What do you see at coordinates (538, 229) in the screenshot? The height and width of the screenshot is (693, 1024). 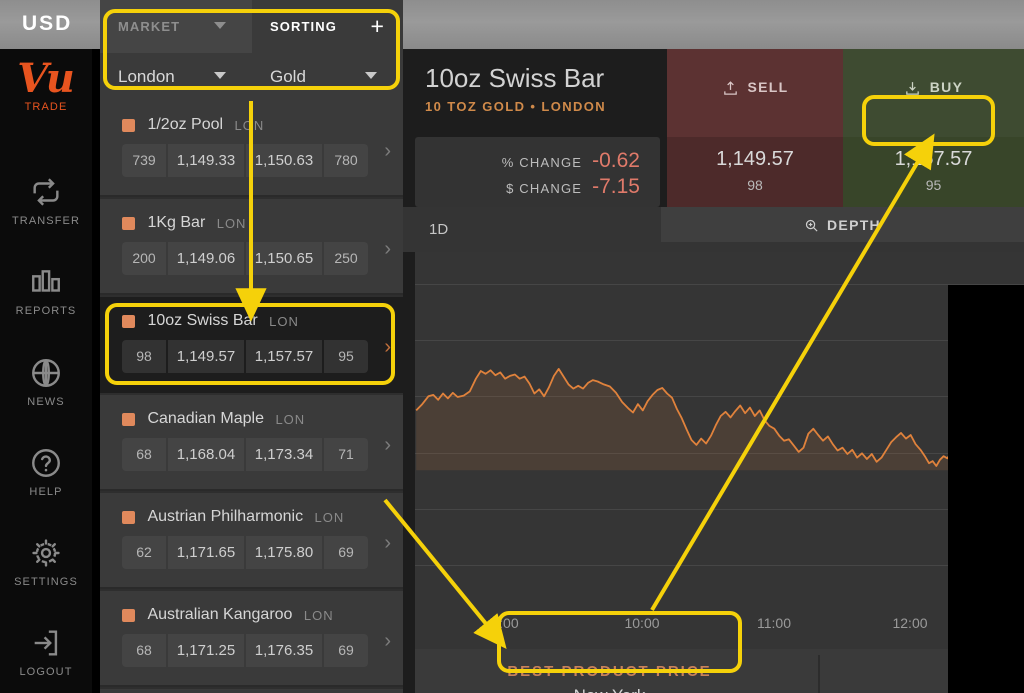 I see `chart-range-selector: 1D` at bounding box center [538, 229].